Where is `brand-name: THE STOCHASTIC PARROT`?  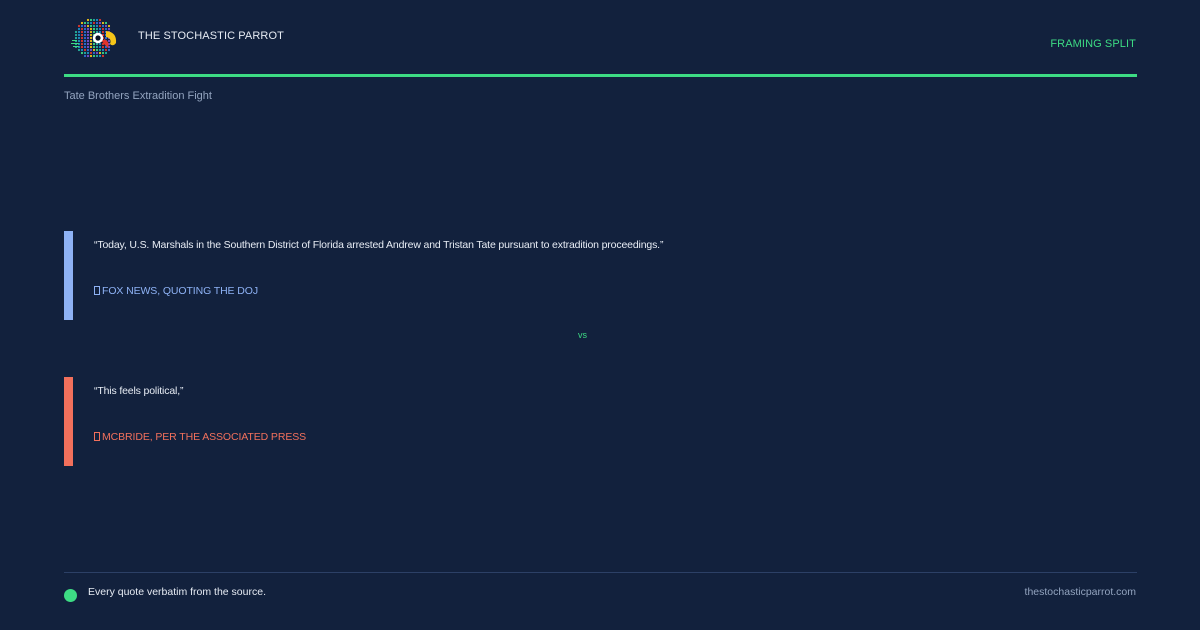 brand-name: THE STOCHASTIC PARROT is located at coordinates (211, 36).